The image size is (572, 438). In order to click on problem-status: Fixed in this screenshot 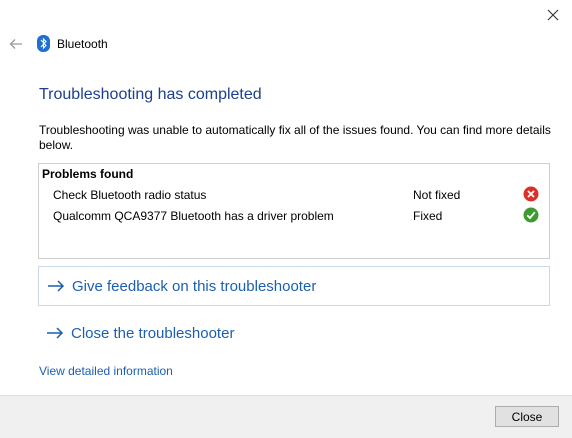, I will do `click(428, 216)`.